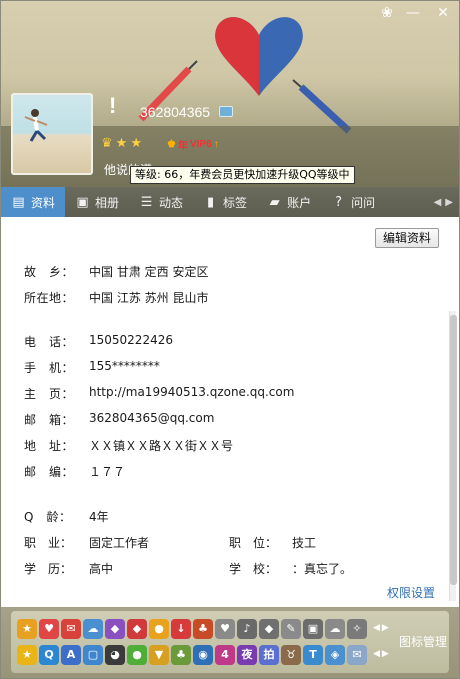 This screenshot has height=679, width=460. What do you see at coordinates (48, 569) in the screenshot?
I see `field-label: 学 历：` at bounding box center [48, 569].